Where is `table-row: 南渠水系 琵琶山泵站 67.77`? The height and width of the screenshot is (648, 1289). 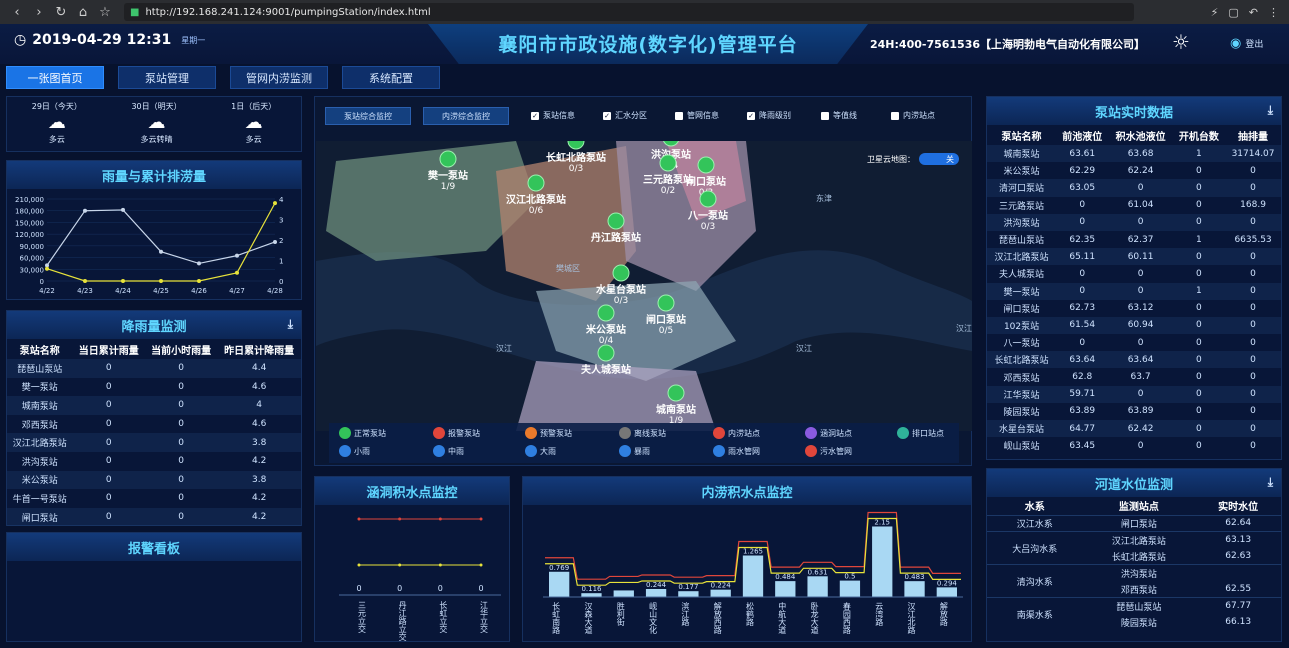
table-row: 南渠水系 琵琶山泵站 67.77 is located at coordinates (1134, 609).